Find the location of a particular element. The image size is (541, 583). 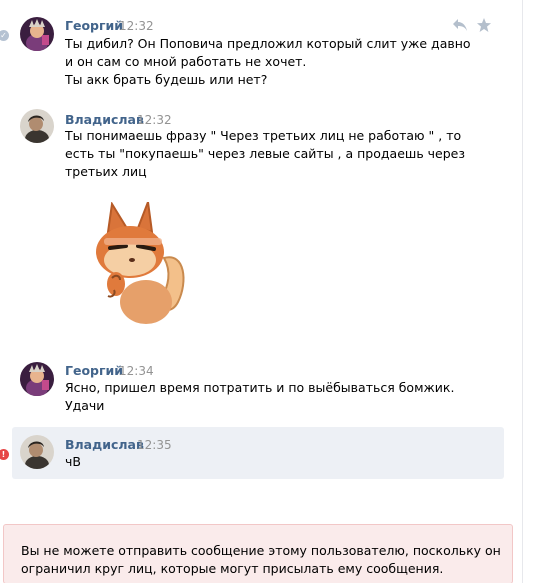

star-icon is located at coordinates (484, 26).